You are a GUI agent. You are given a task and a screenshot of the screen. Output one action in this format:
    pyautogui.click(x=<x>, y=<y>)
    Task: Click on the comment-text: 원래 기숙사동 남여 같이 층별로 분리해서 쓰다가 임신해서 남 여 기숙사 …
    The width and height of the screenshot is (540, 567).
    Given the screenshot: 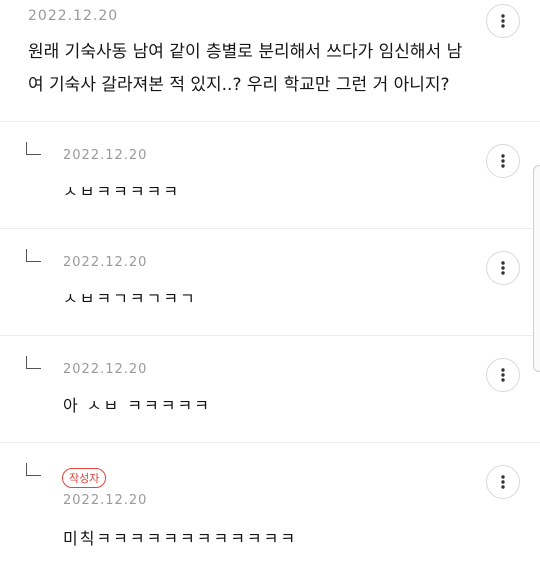 What is the action you would take?
    pyautogui.click(x=245, y=68)
    